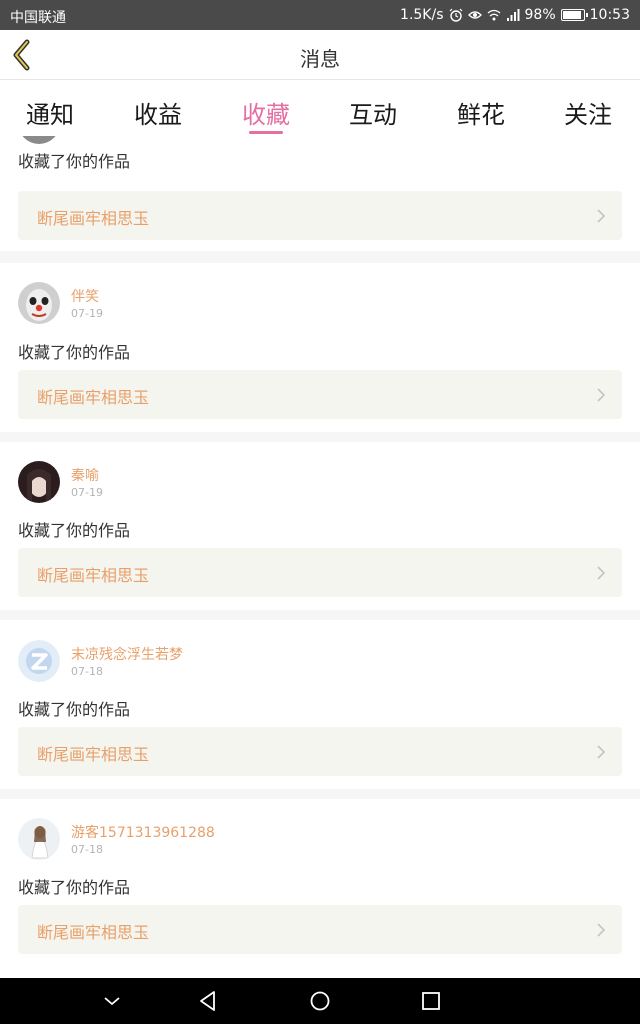 This screenshot has width=640, height=1024. What do you see at coordinates (50, 112) in the screenshot?
I see `tab-notifications: 通知` at bounding box center [50, 112].